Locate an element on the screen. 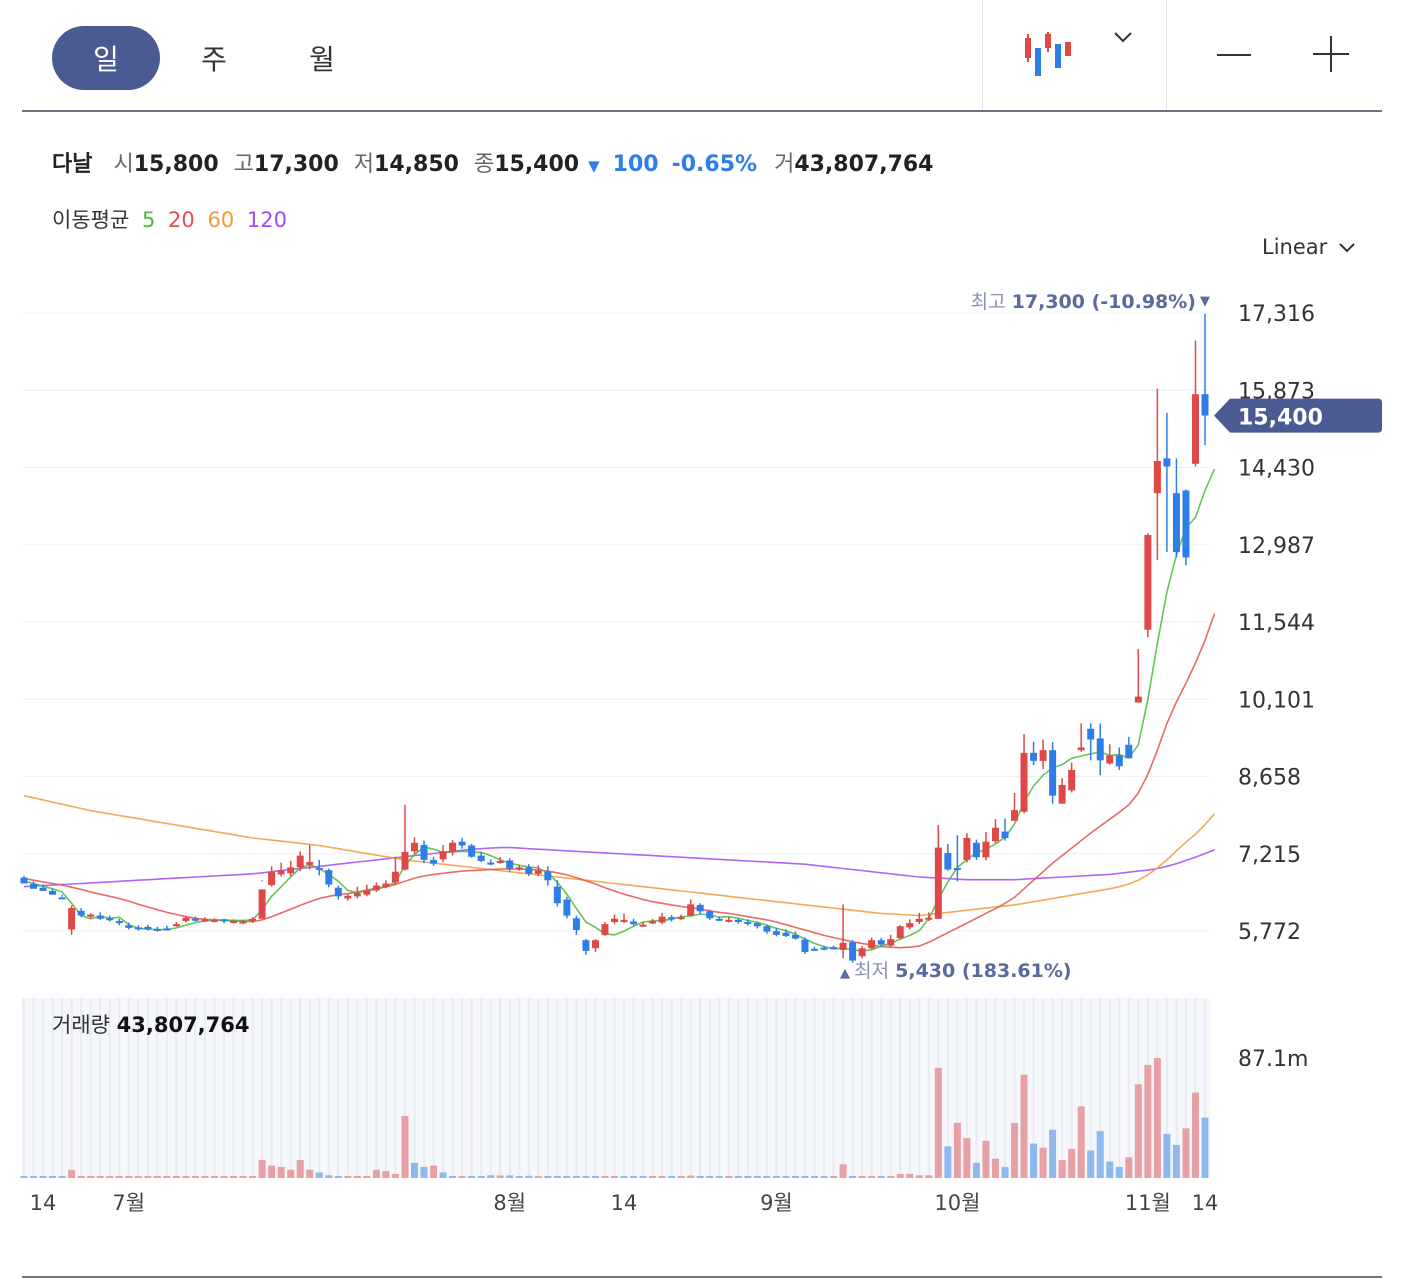 The width and height of the screenshot is (1406, 1280). y-tick-label: 12,987 is located at coordinates (1276, 546).